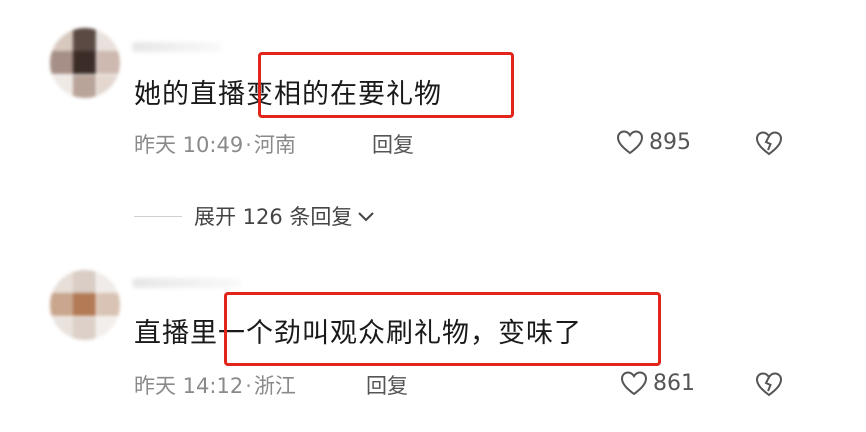 The height and width of the screenshot is (432, 866). I want to click on expand-replies-button: 展开 126 条回复, so click(255, 216).